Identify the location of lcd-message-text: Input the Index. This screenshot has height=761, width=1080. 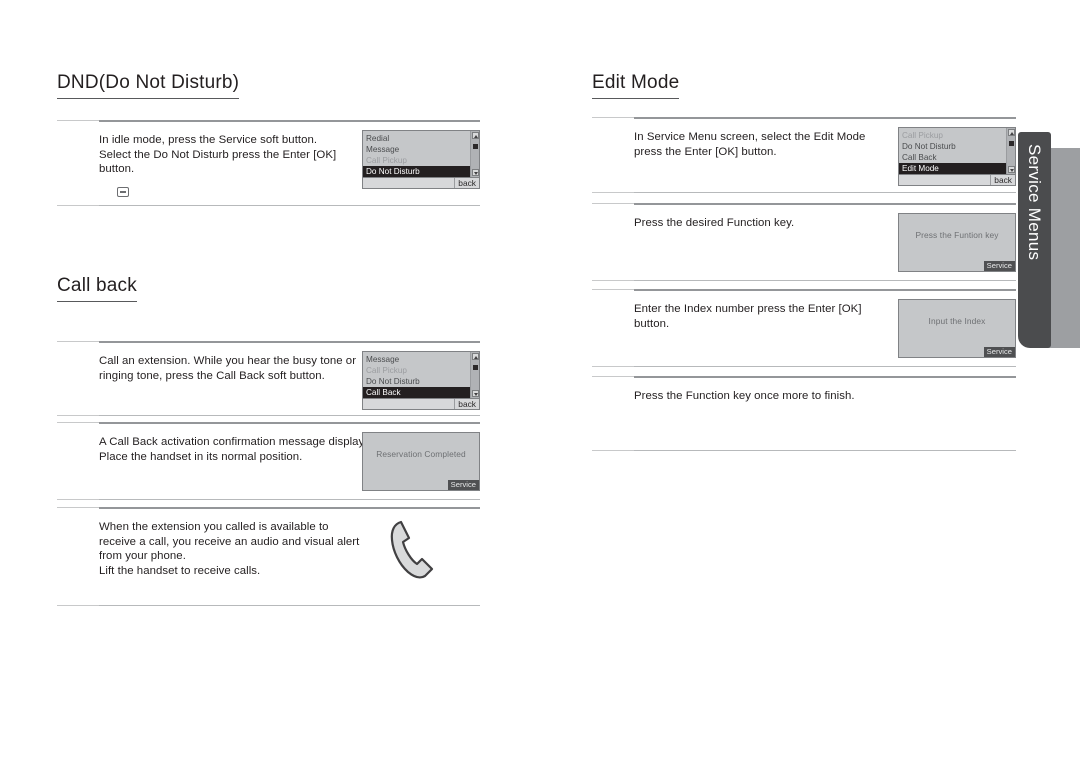
(957, 321).